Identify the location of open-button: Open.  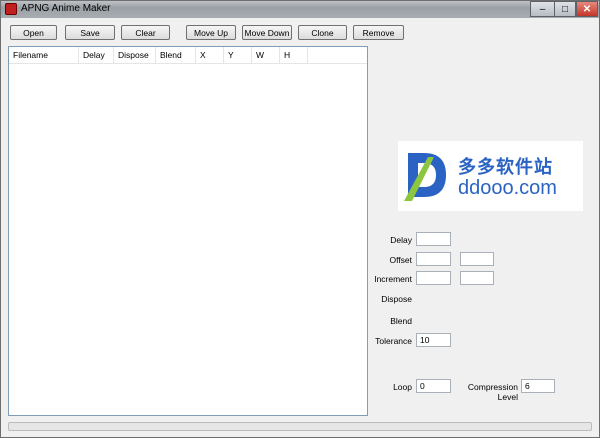
(33, 32).